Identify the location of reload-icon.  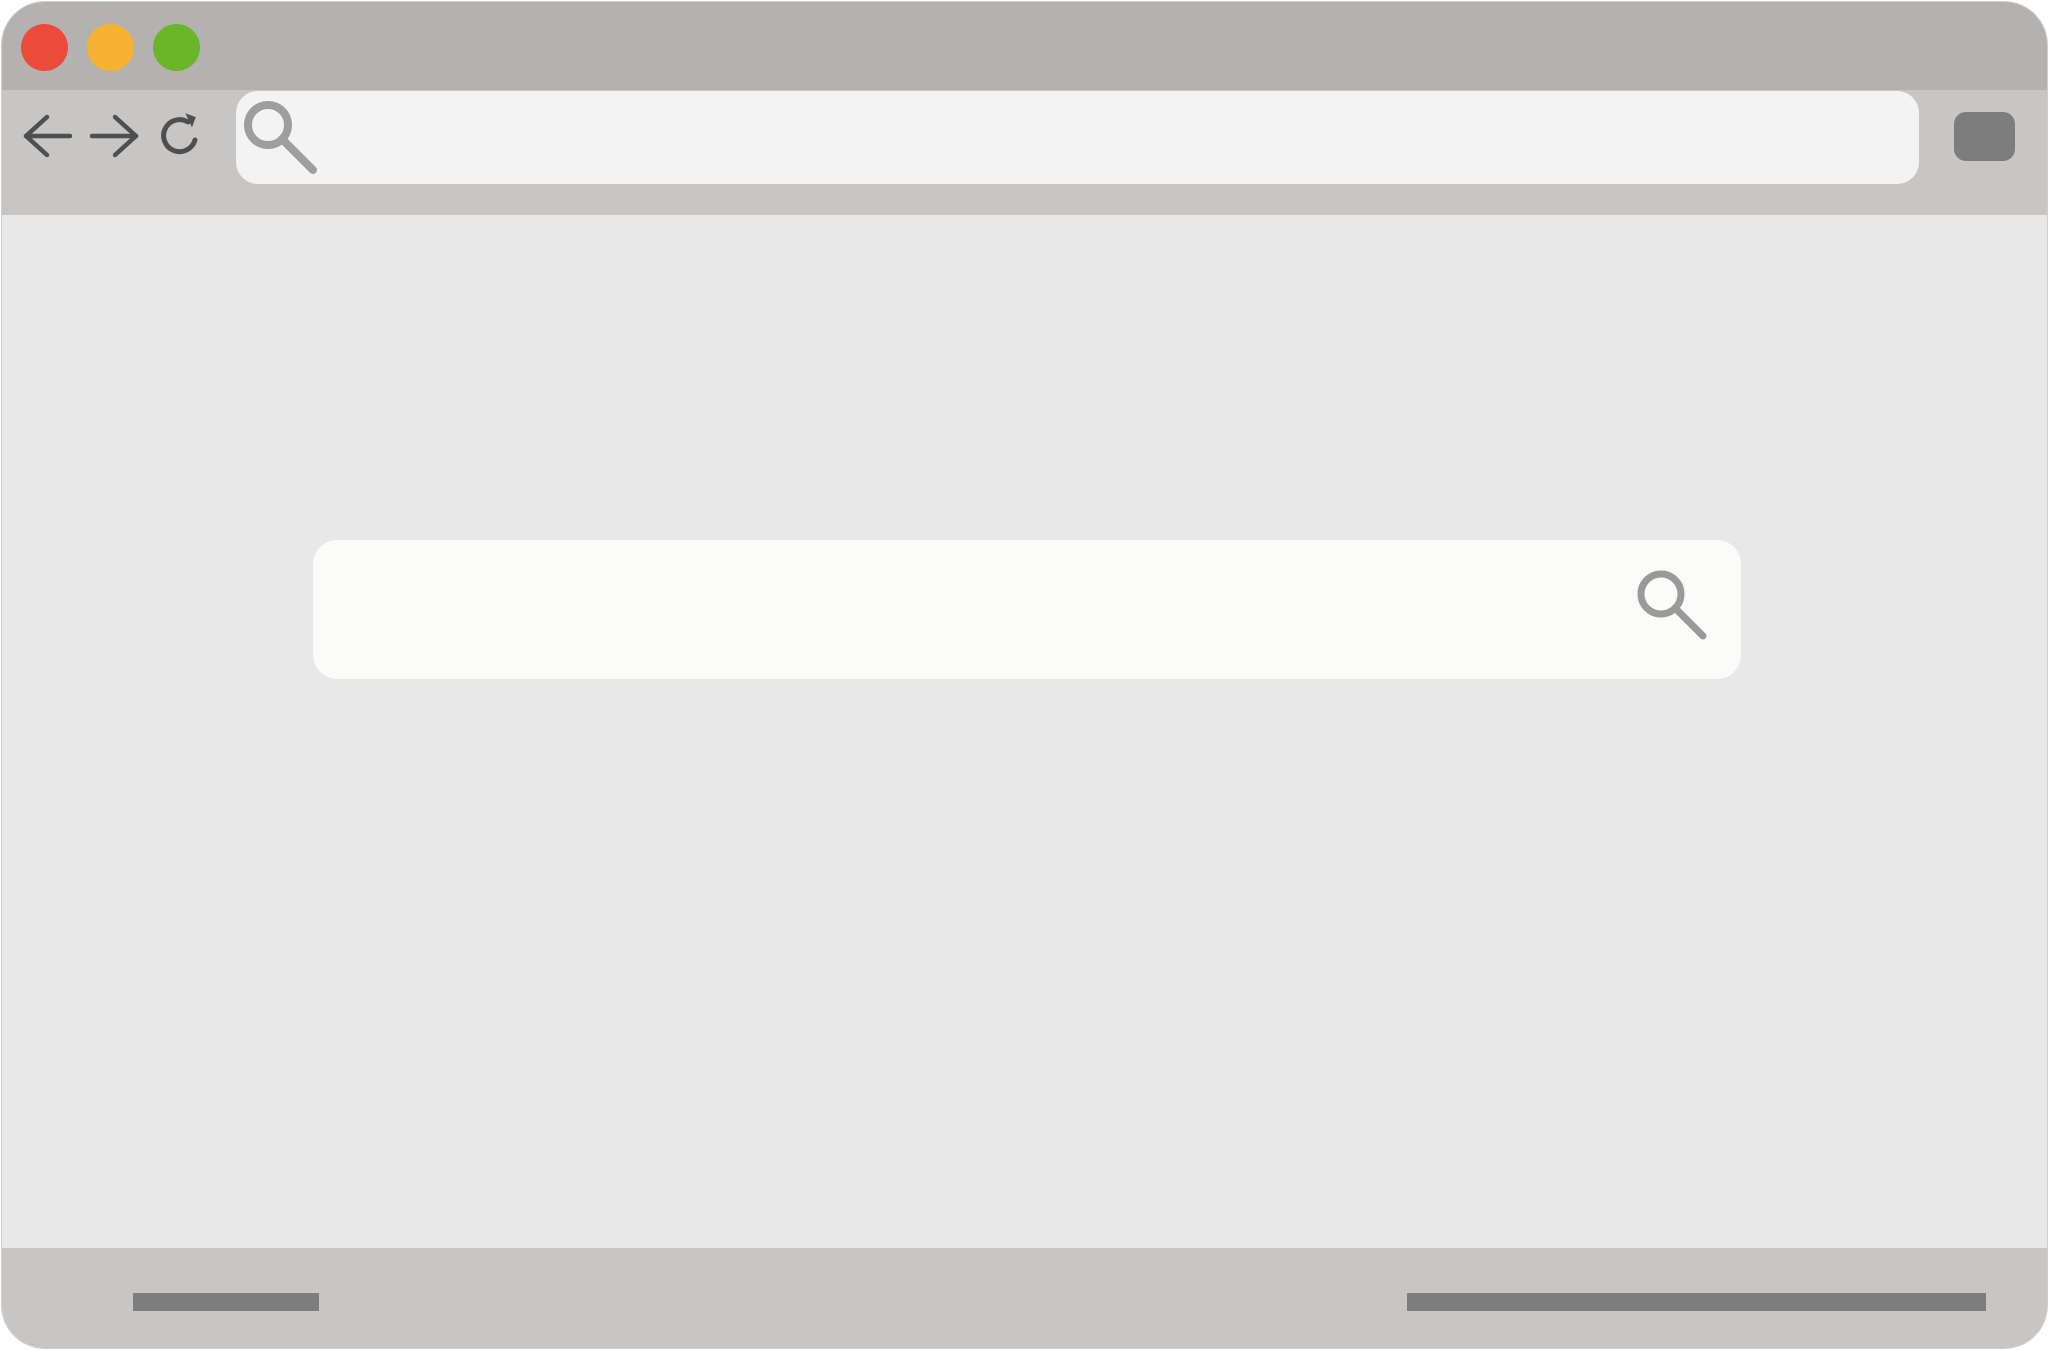
(179, 134).